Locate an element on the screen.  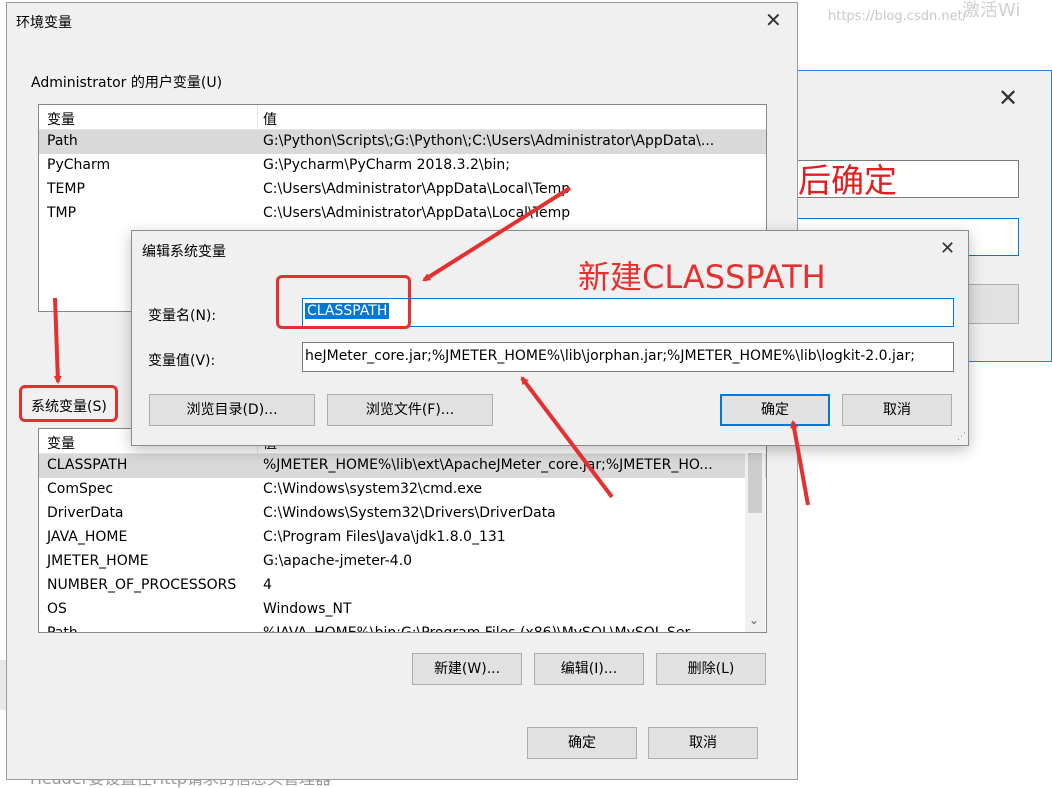
arrow-to-ok-button is located at coordinates (800, 463).